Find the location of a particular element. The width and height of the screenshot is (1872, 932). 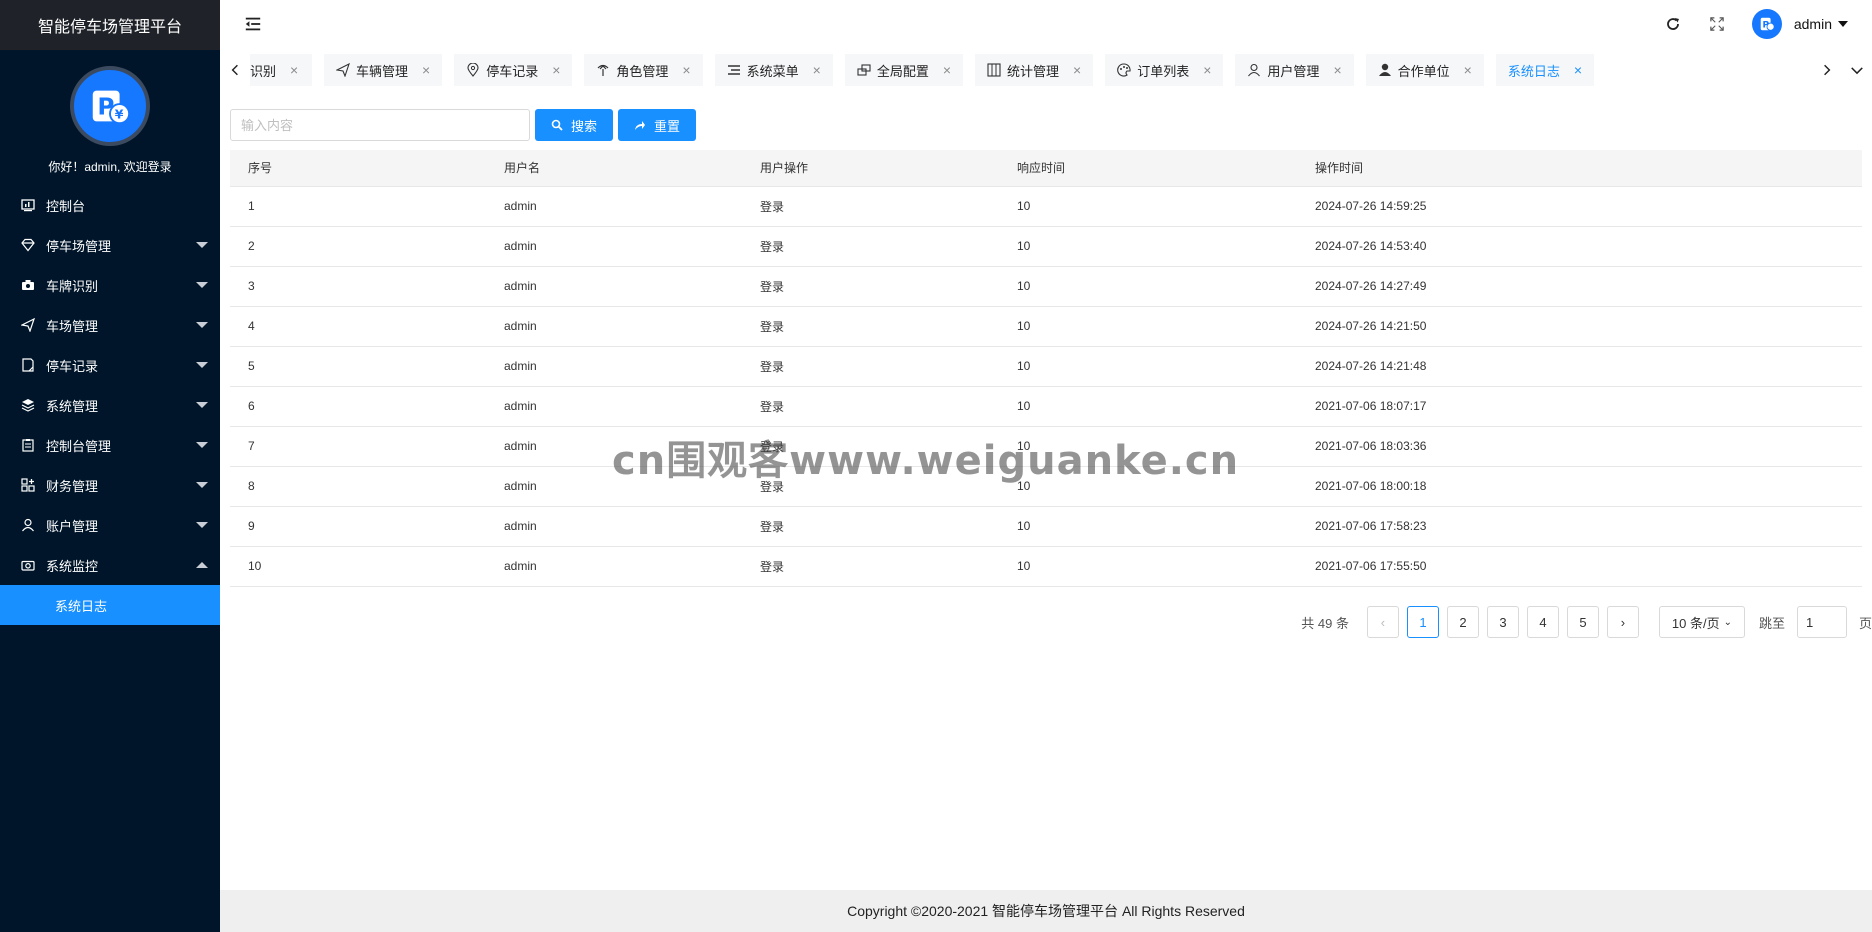

table-row: 1 admin 登录 10 2024-07-26 14:59:25 is located at coordinates (1046, 206).